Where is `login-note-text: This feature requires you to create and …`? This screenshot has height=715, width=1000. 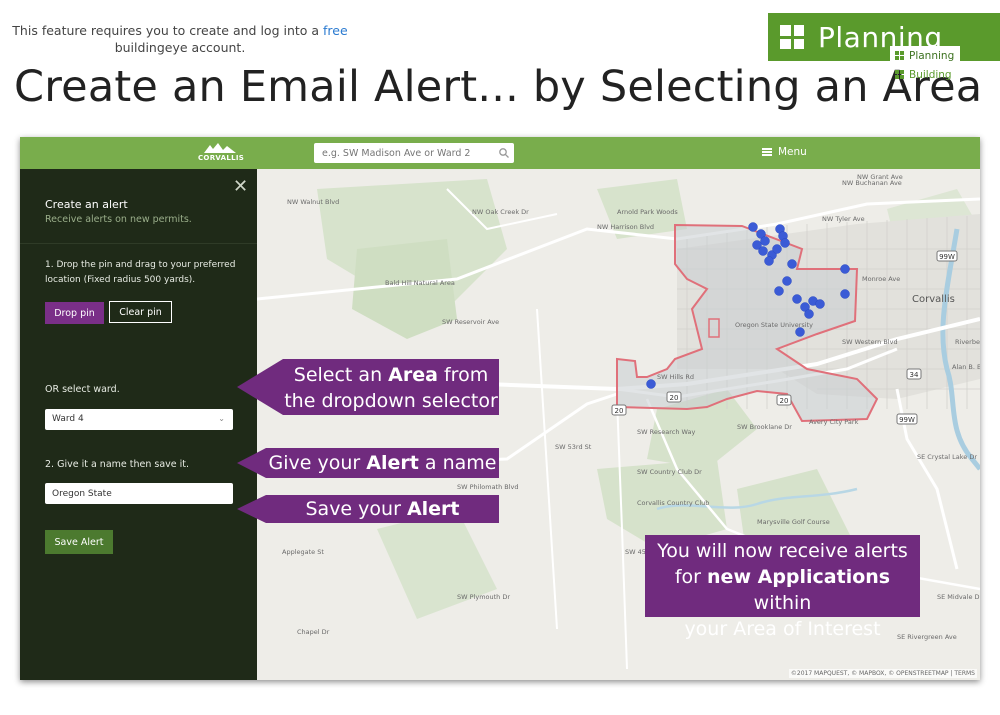
login-note-text: This feature requires you to create and … is located at coordinates (168, 30).